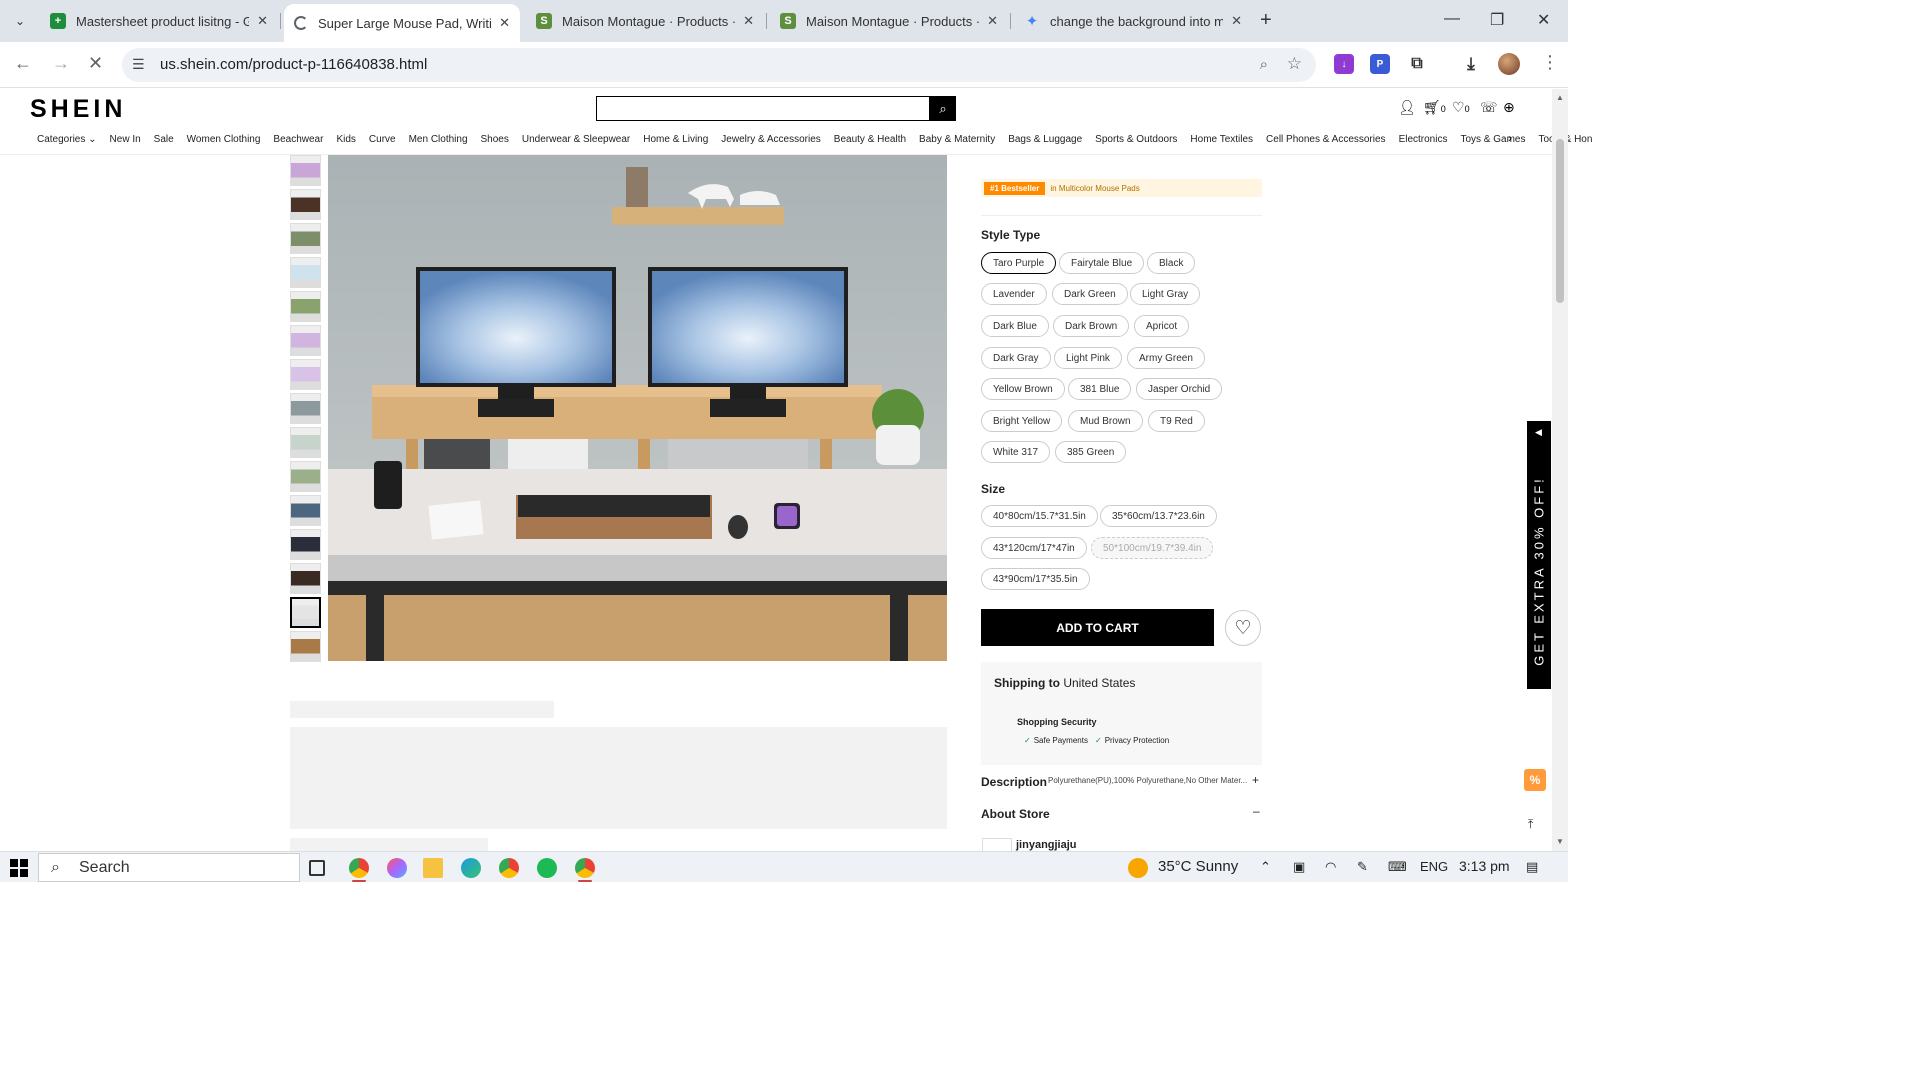 The image size is (1920, 1080). I want to click on category-link: Sale, so click(164, 139).